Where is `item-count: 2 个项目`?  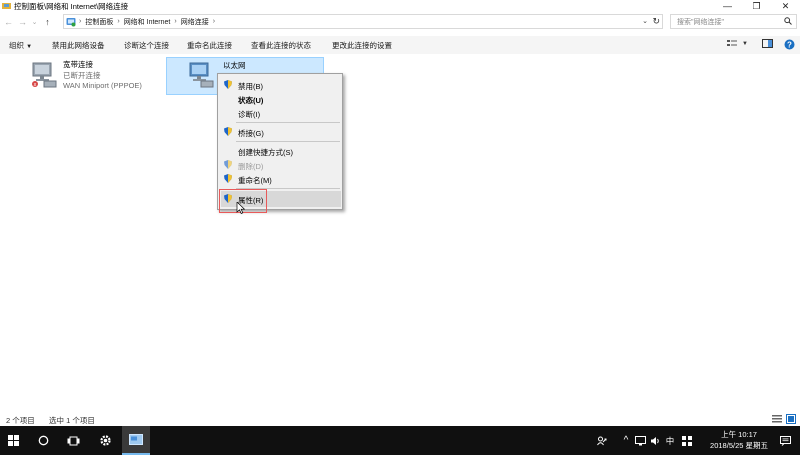
item-count: 2 个项目 is located at coordinates (20, 420).